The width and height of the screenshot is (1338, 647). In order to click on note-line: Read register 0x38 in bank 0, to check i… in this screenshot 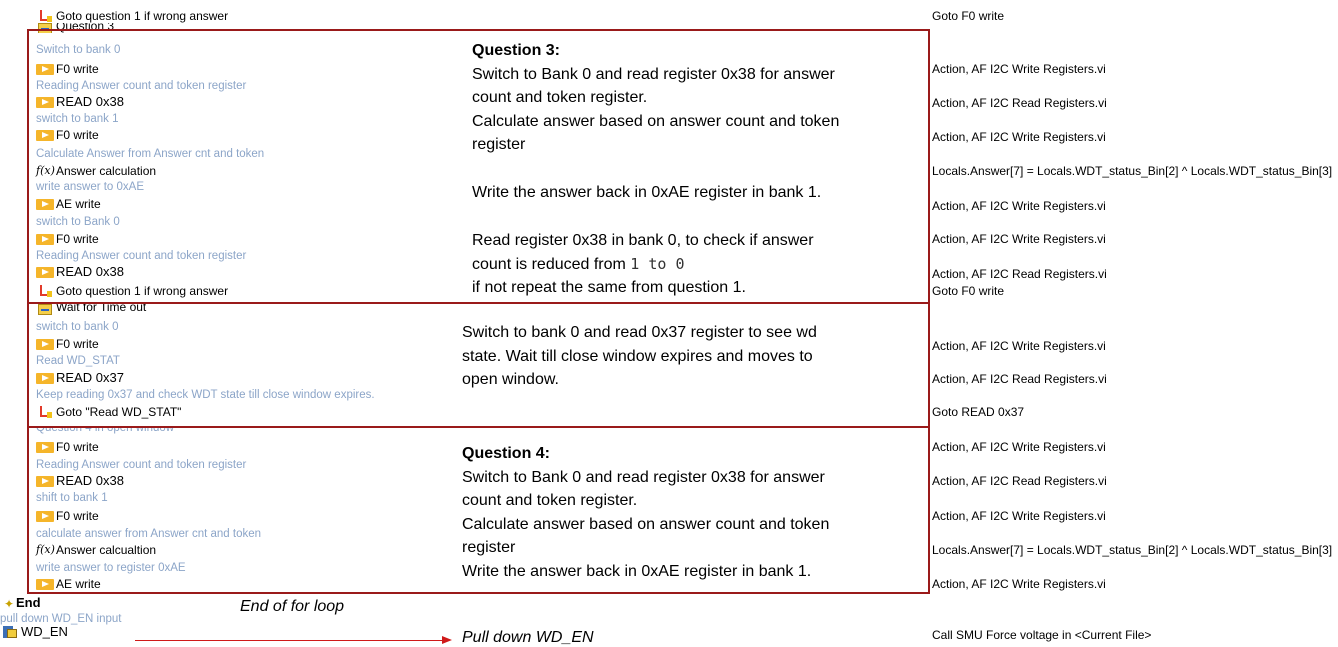, I will do `click(643, 240)`.